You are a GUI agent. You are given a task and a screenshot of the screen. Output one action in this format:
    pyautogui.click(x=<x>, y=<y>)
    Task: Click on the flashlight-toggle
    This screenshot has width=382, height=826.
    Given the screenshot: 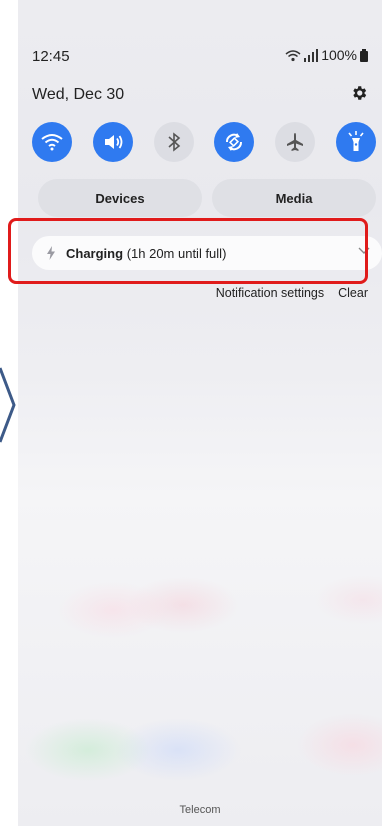 What is the action you would take?
    pyautogui.click(x=355, y=142)
    